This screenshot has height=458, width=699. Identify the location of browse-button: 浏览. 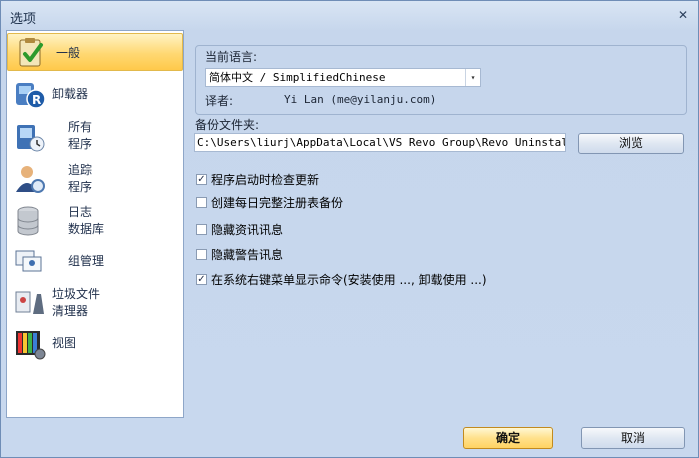
(631, 143).